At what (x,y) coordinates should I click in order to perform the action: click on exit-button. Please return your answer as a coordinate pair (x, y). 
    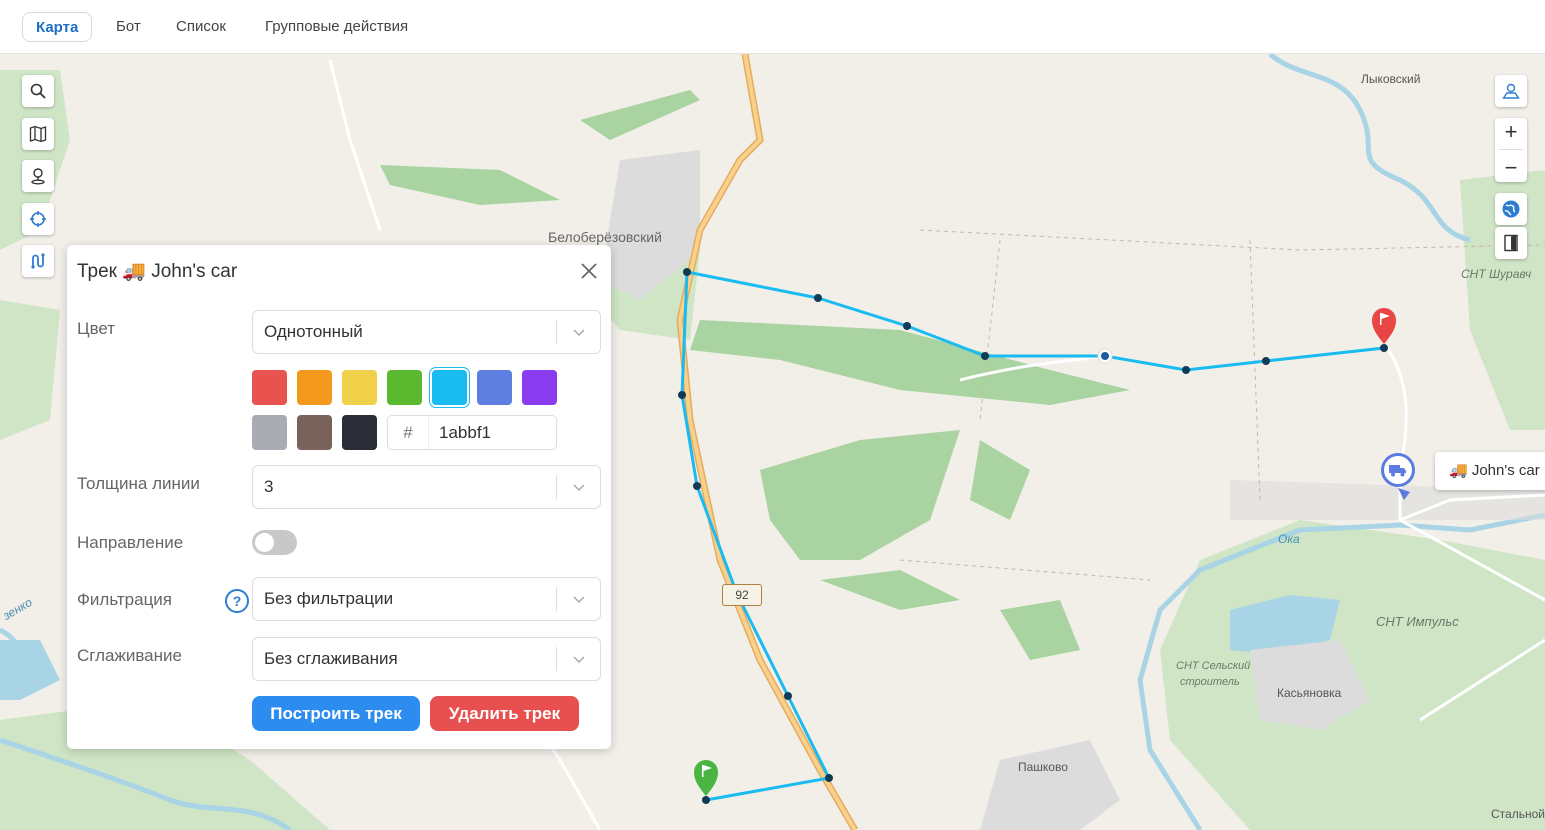
    Looking at the image, I should click on (1511, 243).